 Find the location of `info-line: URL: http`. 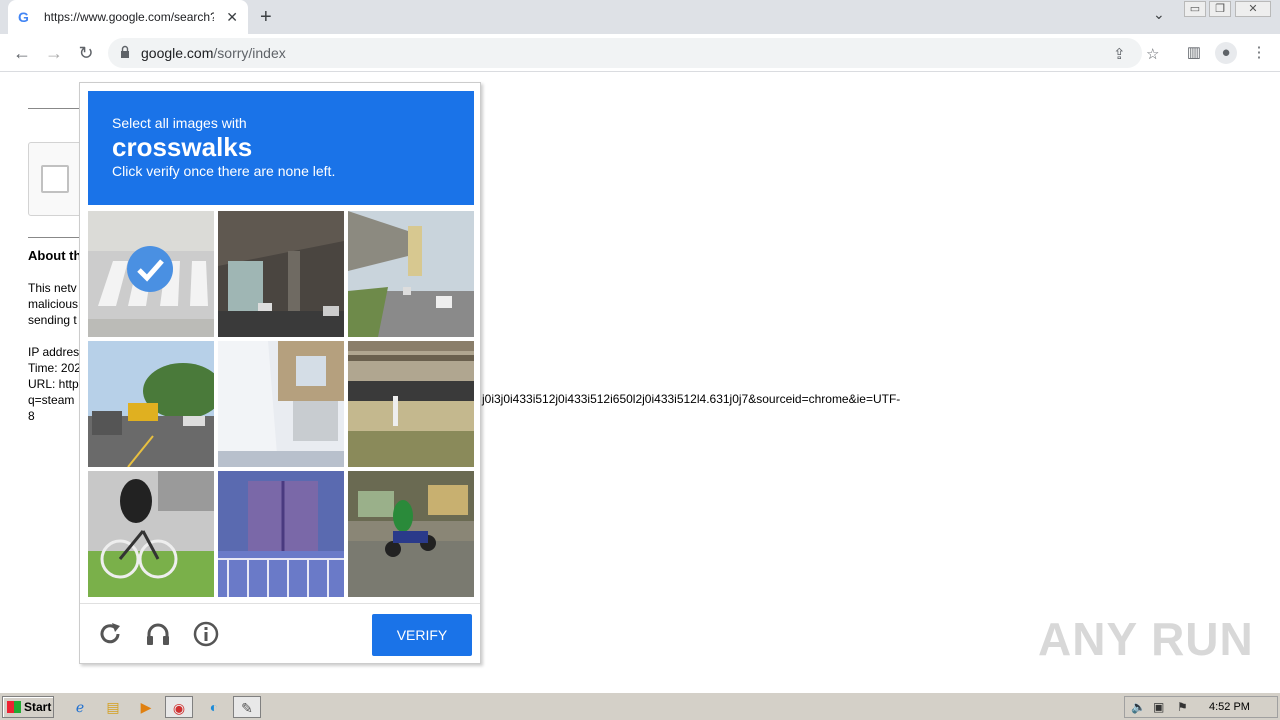

info-line: URL: http is located at coordinates (53, 384).